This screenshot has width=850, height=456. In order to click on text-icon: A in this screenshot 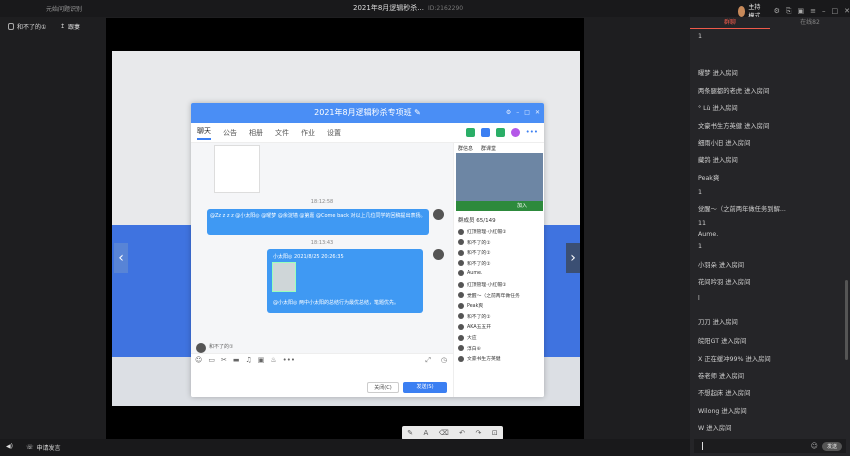, I will do `click(426, 433)`.